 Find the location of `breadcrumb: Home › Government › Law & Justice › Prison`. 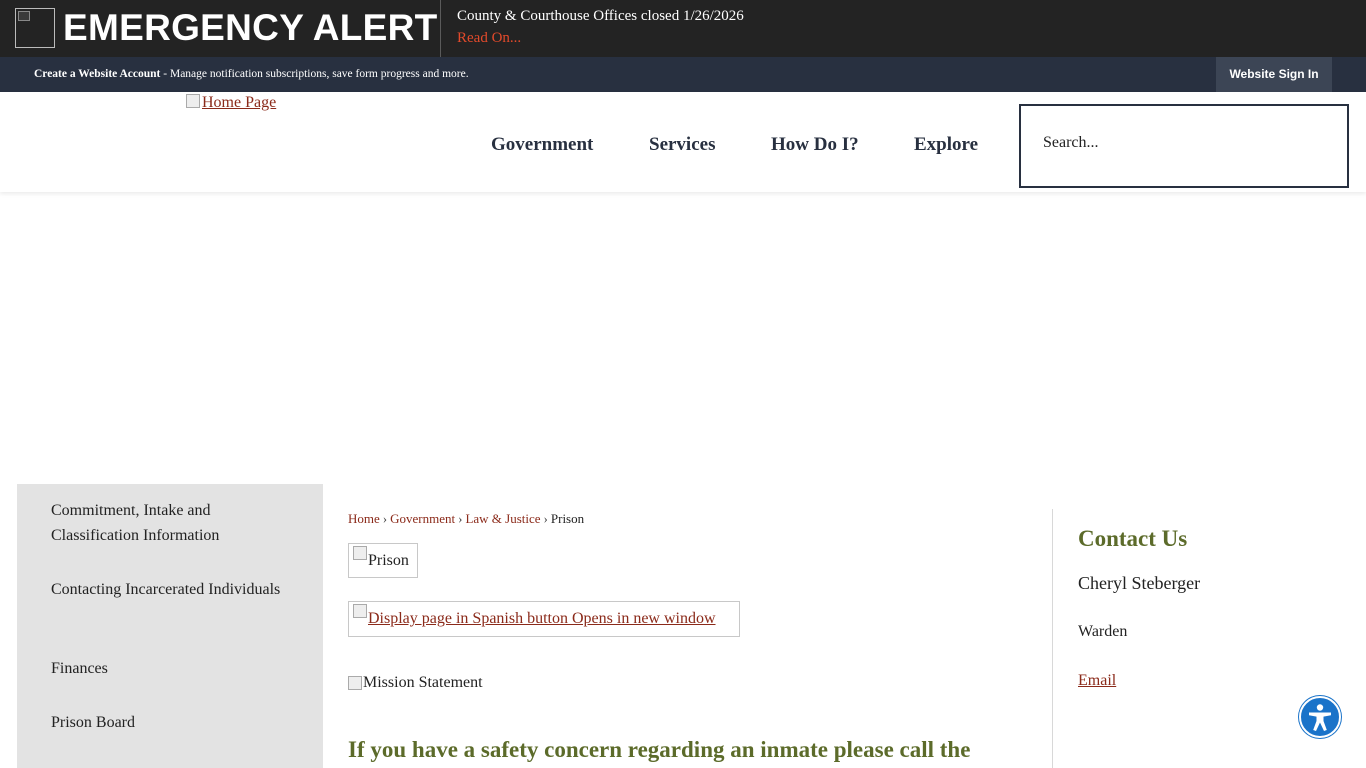

breadcrumb: Home › Government › Law & Justice › Prison is located at coordinates (466, 519).